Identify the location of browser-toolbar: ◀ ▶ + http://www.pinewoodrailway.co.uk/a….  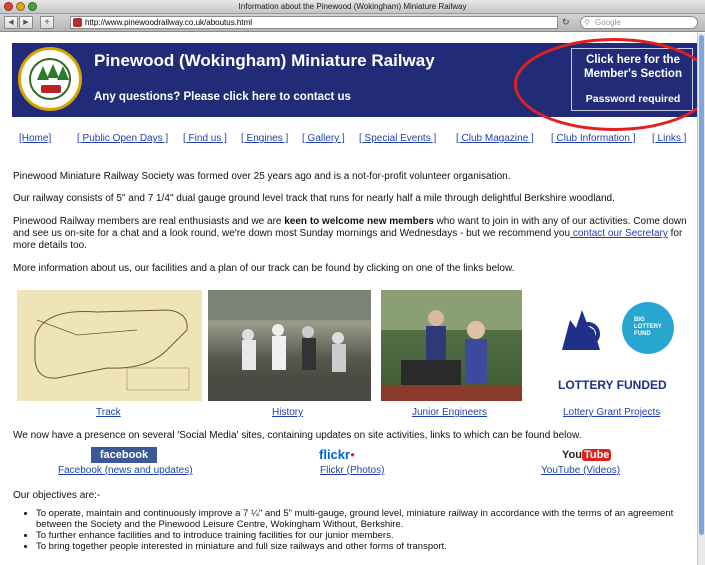
(352, 23).